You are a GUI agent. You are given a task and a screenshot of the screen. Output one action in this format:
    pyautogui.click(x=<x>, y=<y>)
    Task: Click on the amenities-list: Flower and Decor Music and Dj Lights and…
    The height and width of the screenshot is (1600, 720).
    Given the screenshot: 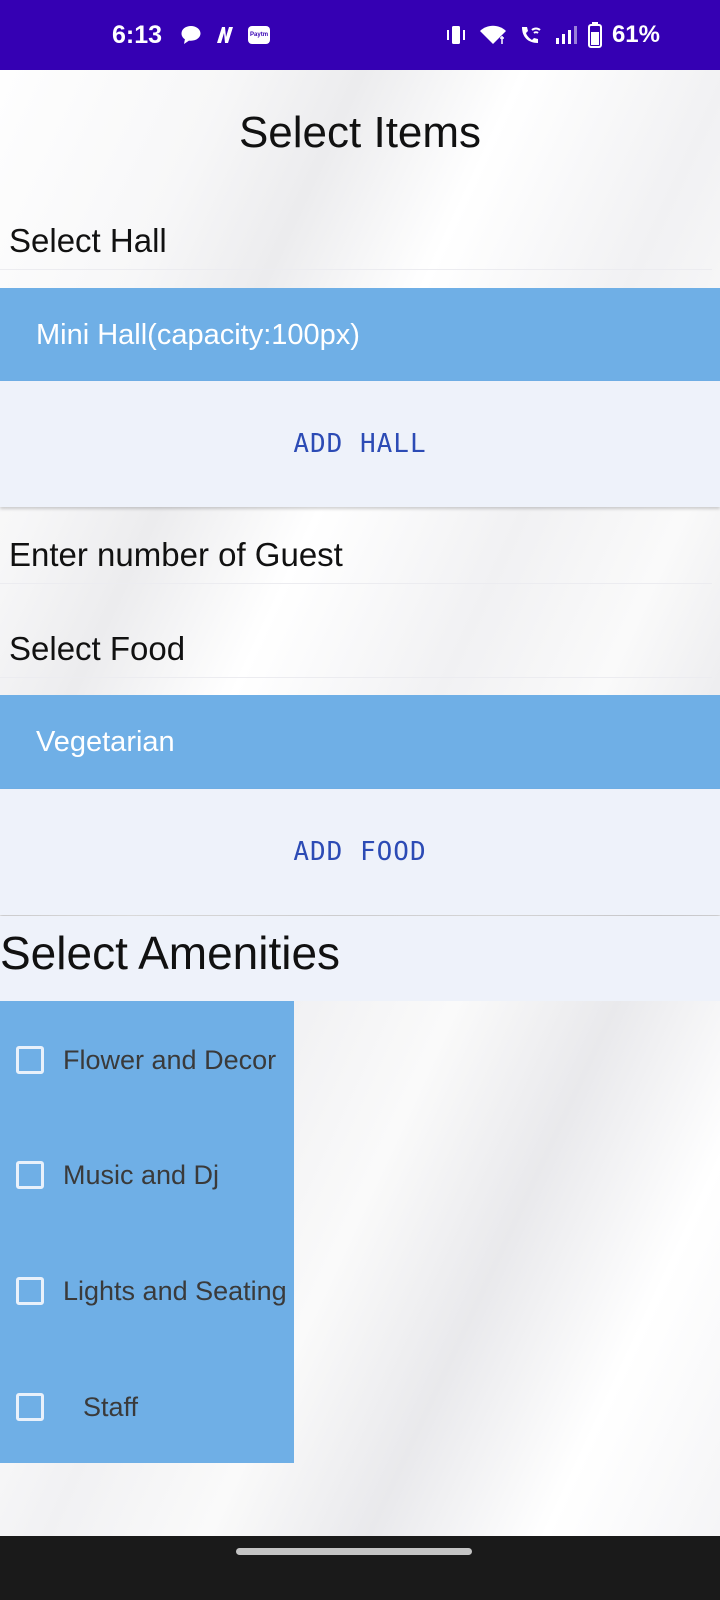 What is the action you would take?
    pyautogui.click(x=147, y=1232)
    